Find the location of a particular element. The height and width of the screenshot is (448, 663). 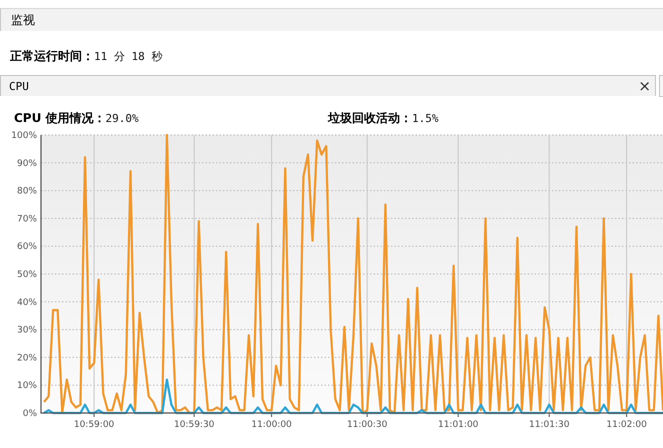

y-tick-label: 70% is located at coordinates (26, 219).